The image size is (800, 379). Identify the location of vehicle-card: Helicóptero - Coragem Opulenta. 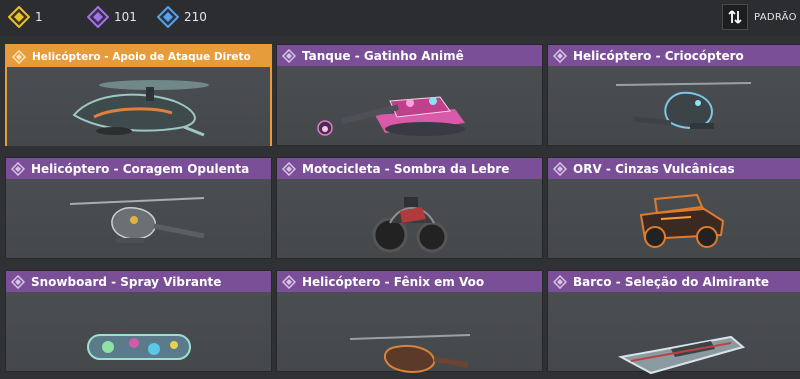
(138, 208).